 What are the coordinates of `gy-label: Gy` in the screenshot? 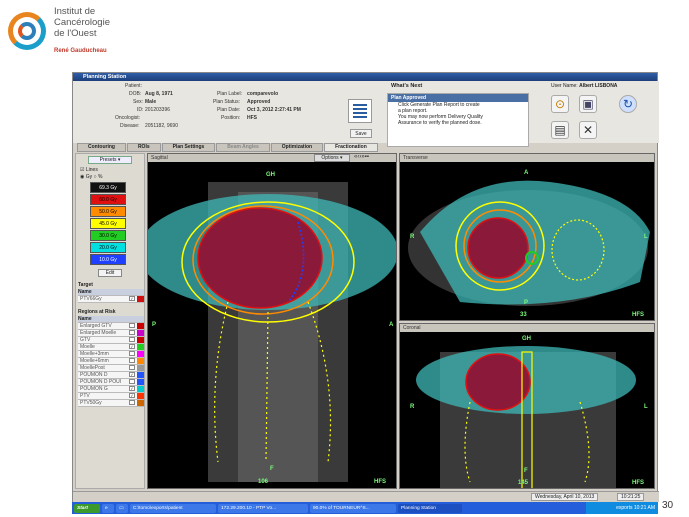 It's located at (89, 177).